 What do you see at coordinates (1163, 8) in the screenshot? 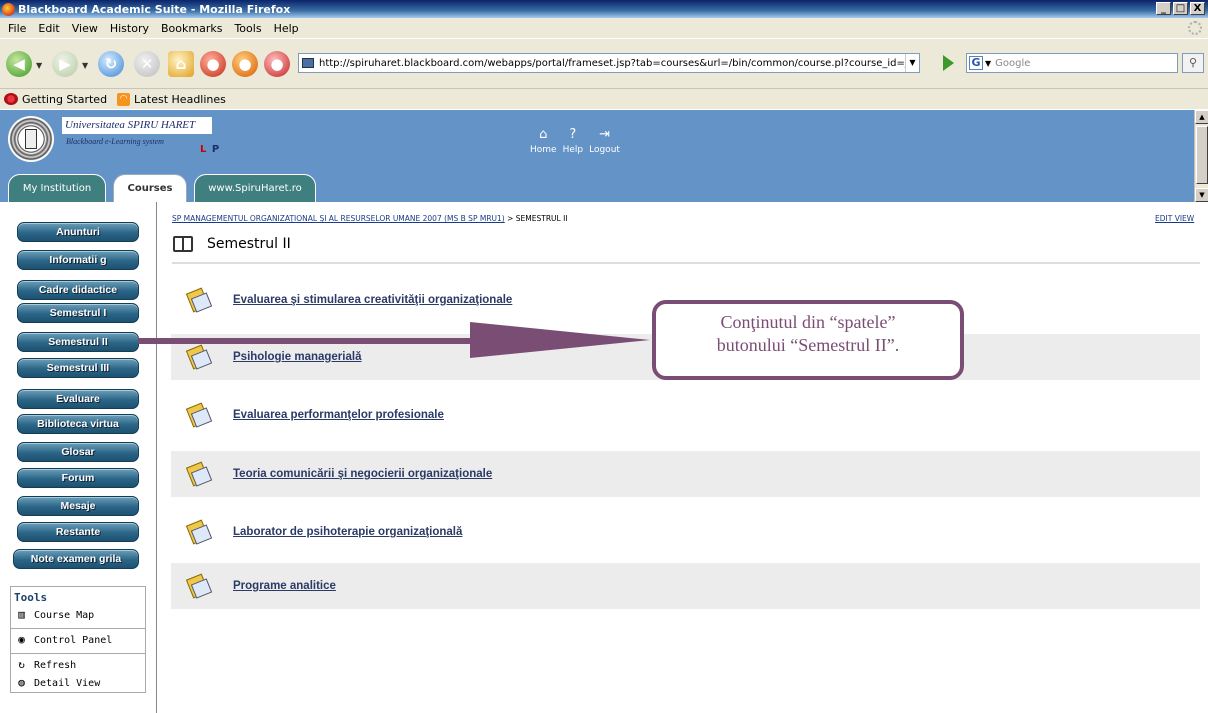
I see `minimize-button: _` at bounding box center [1163, 8].